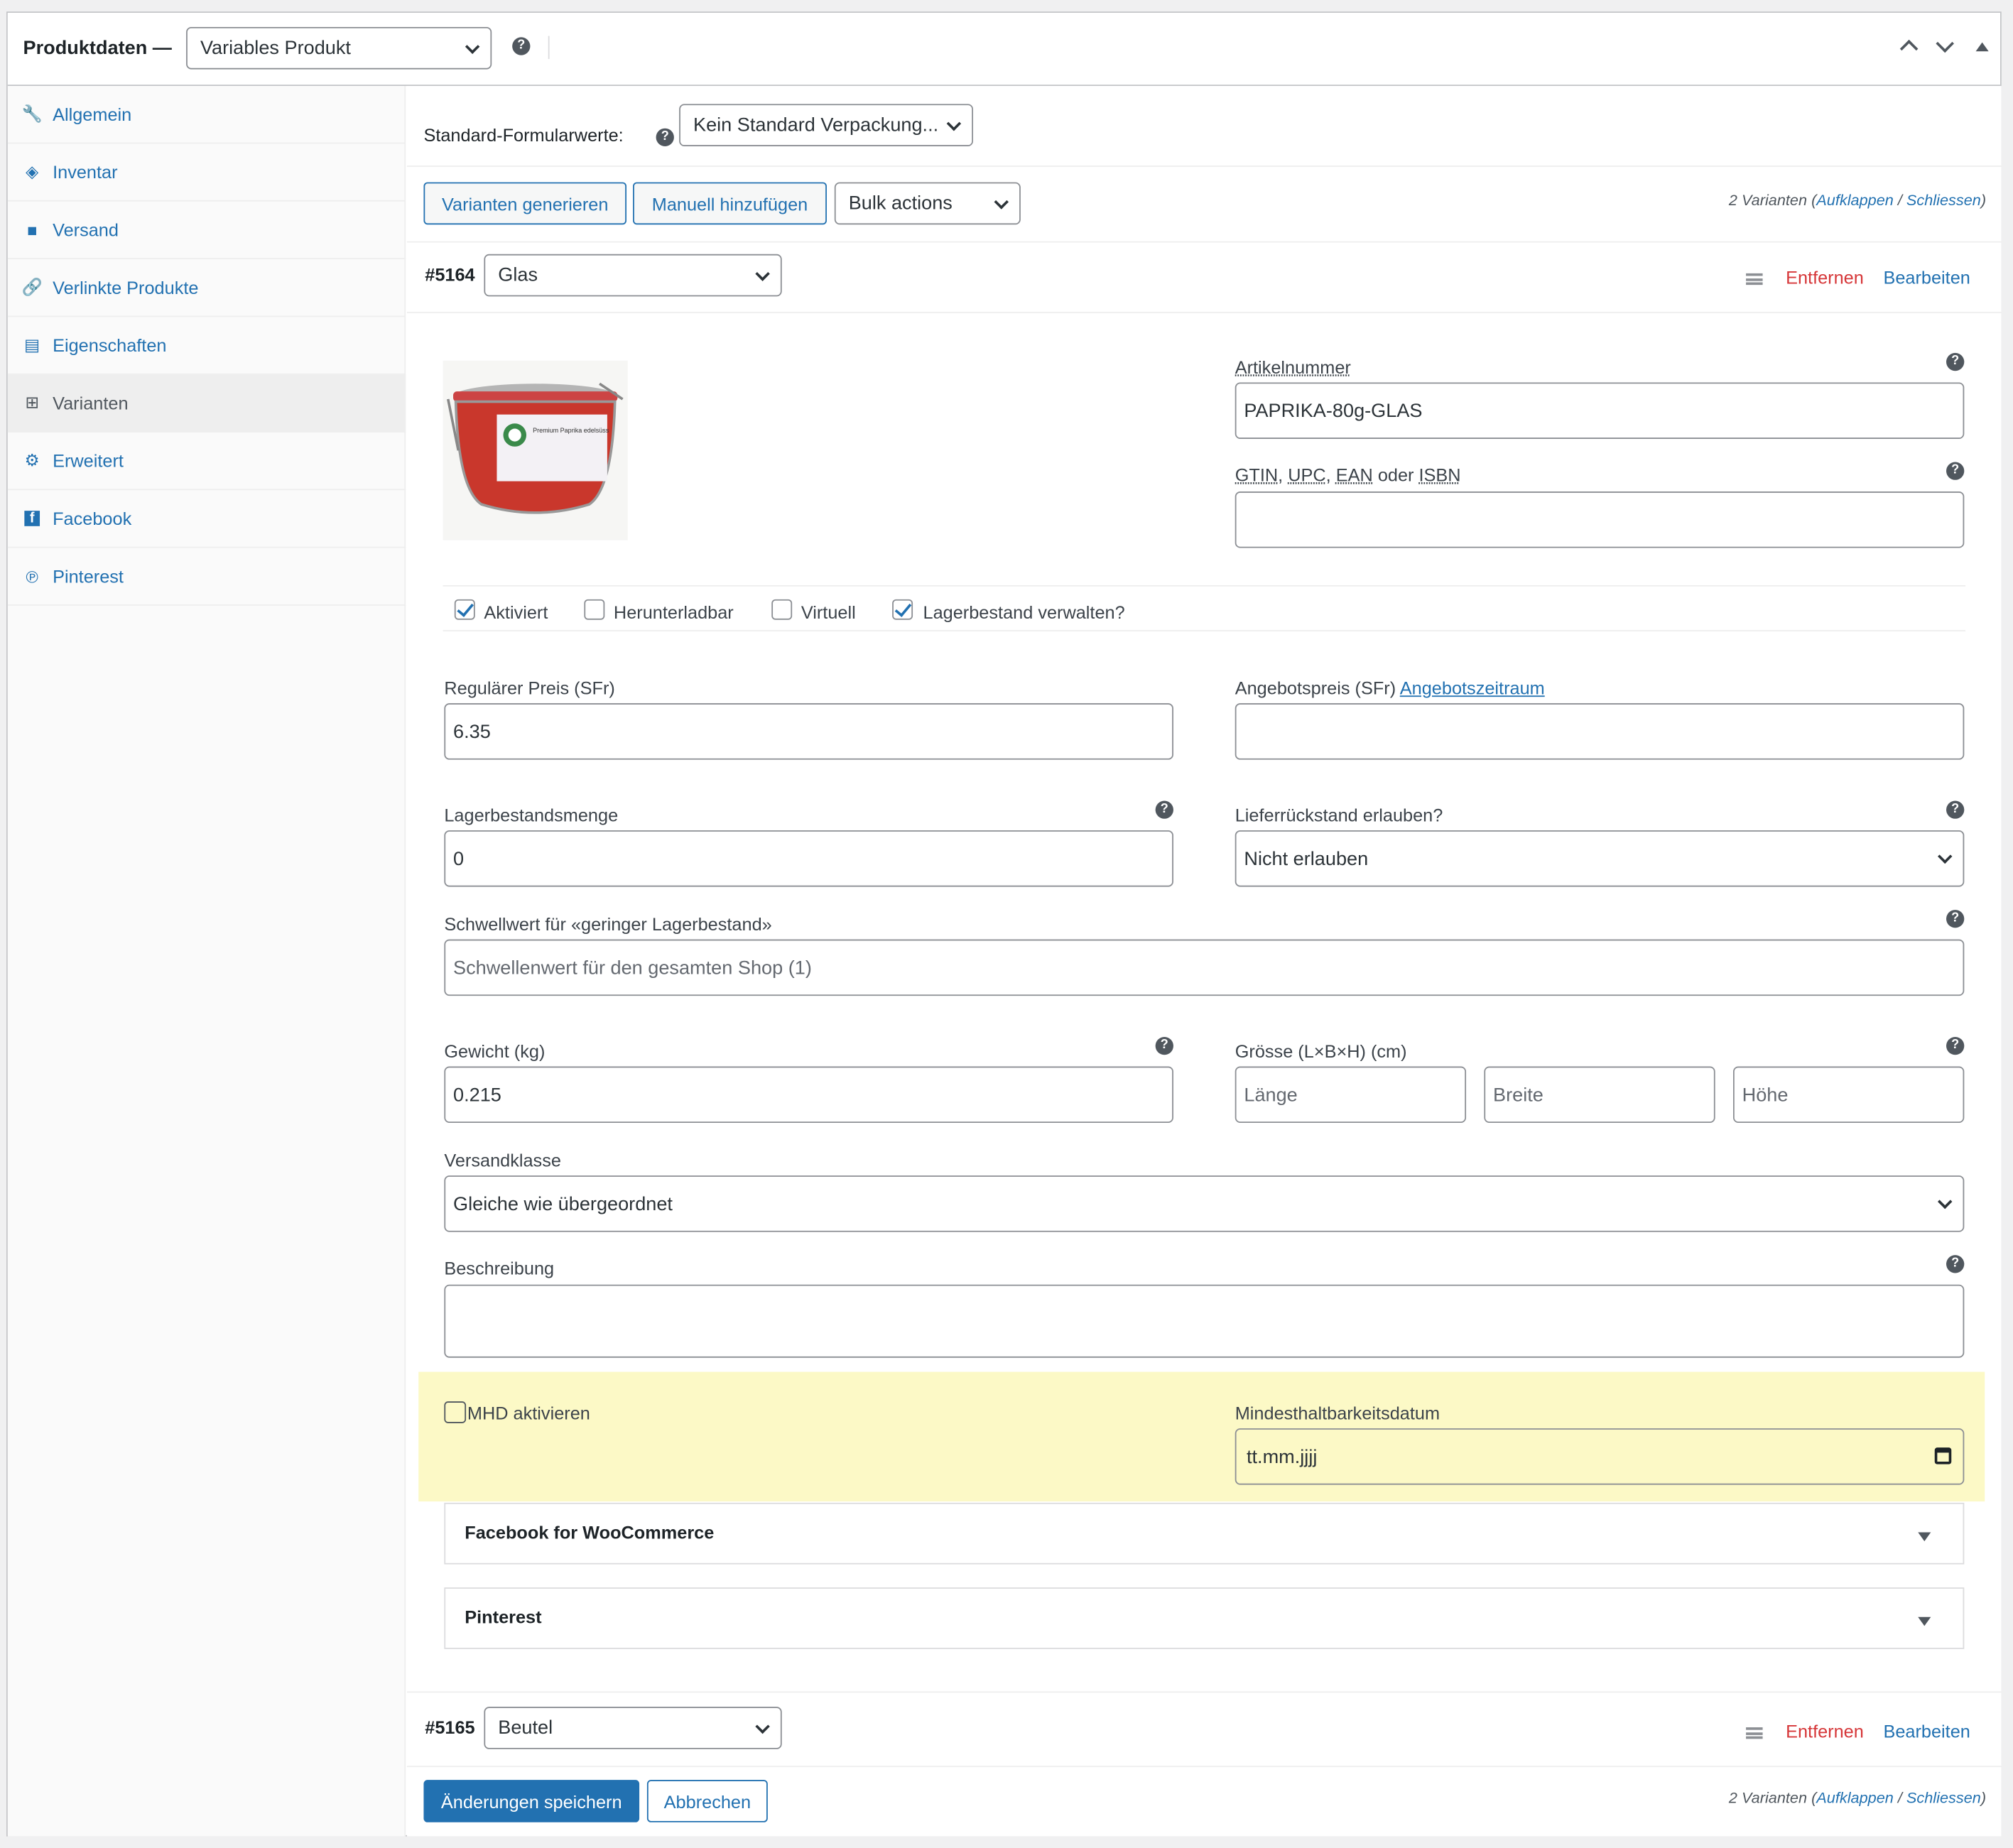 The height and width of the screenshot is (1848, 2013). I want to click on sidebar-item-label: Inventar, so click(86, 172).